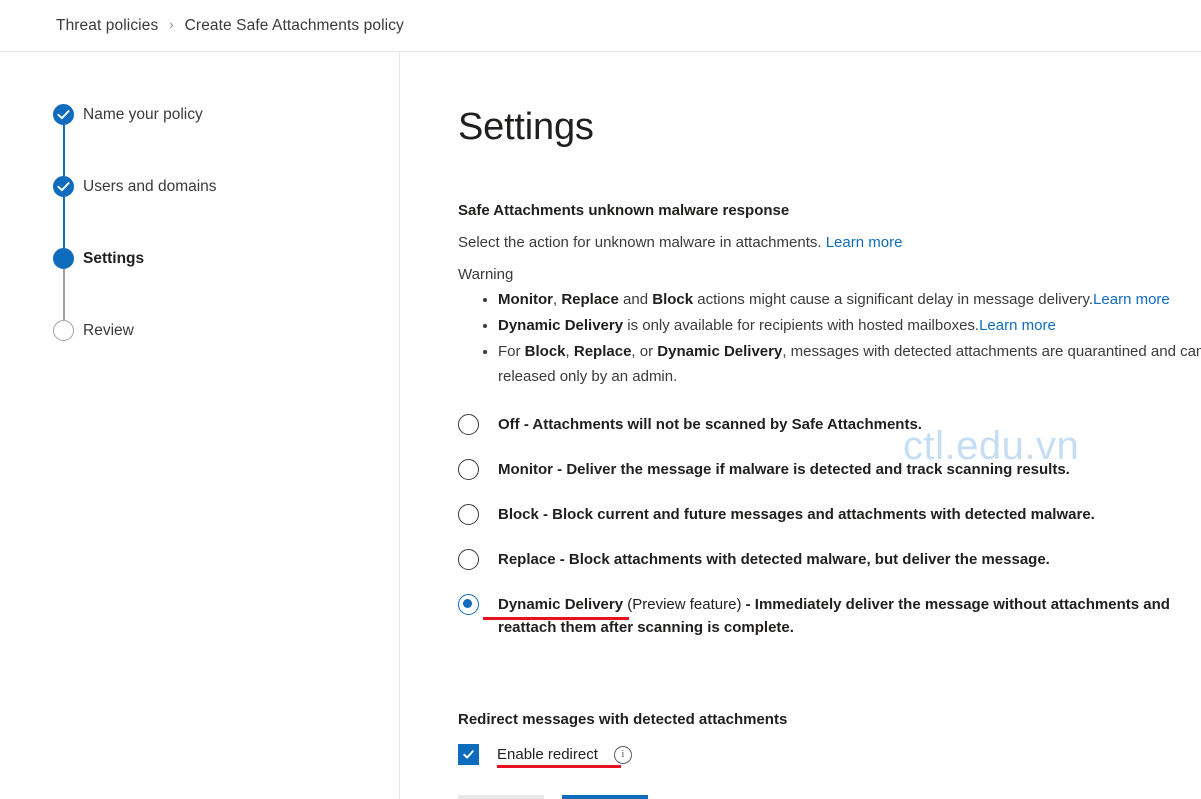 The height and width of the screenshot is (799, 1201). I want to click on enable-redirect-row: Enable redirect i, so click(578, 756).